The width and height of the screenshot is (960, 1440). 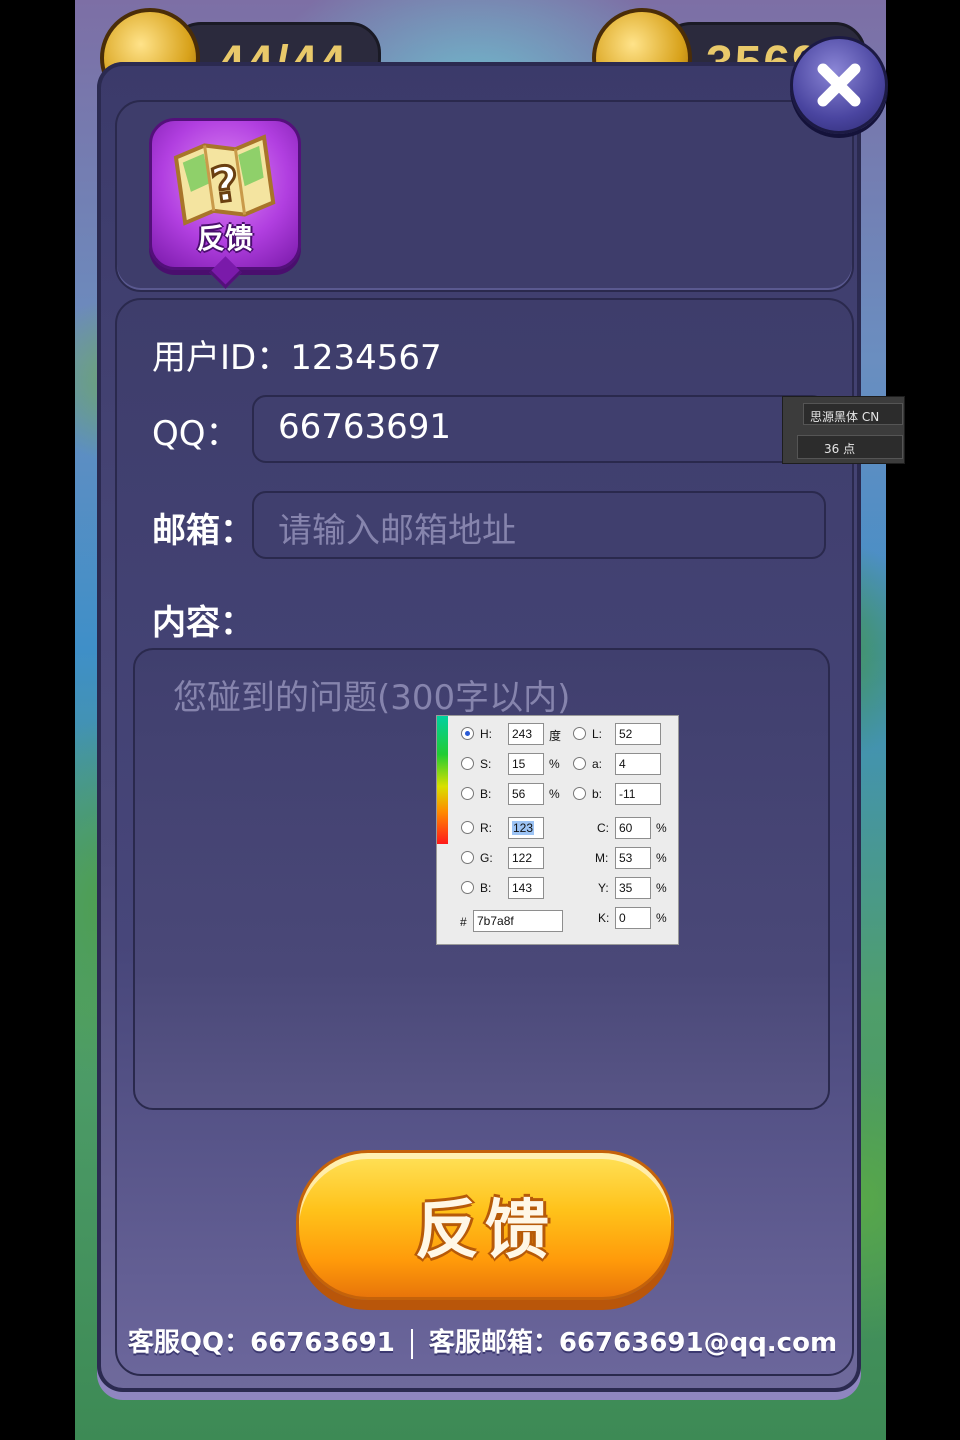 I want to click on unit-k: %, so click(x=661, y=918).